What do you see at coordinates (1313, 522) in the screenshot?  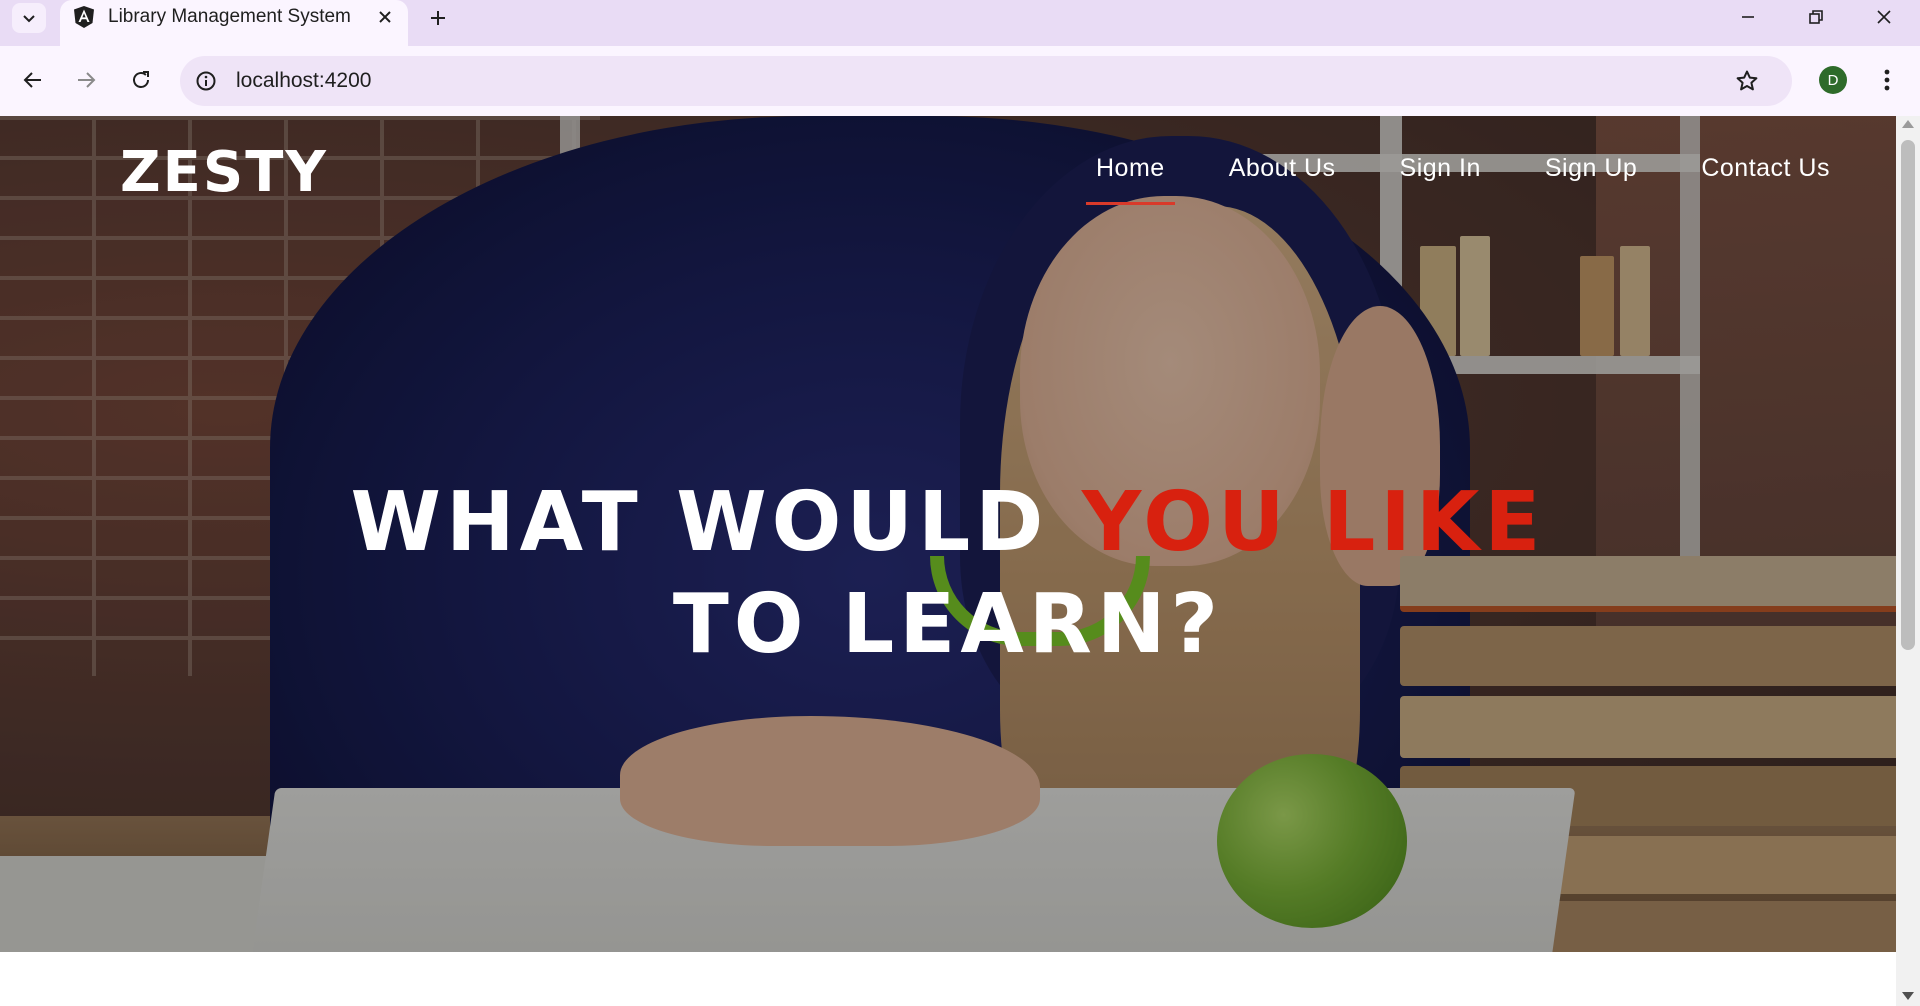 I see `headline-accent: YOU LIKE` at bounding box center [1313, 522].